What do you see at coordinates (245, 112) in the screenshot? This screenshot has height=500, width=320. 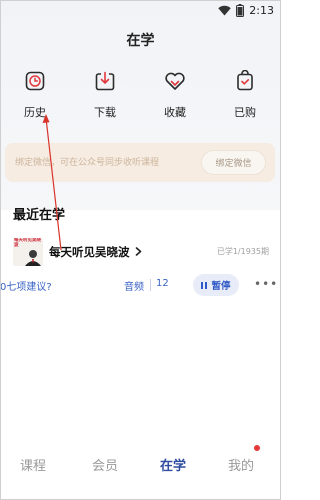 I see `quick-action-label: 已购` at bounding box center [245, 112].